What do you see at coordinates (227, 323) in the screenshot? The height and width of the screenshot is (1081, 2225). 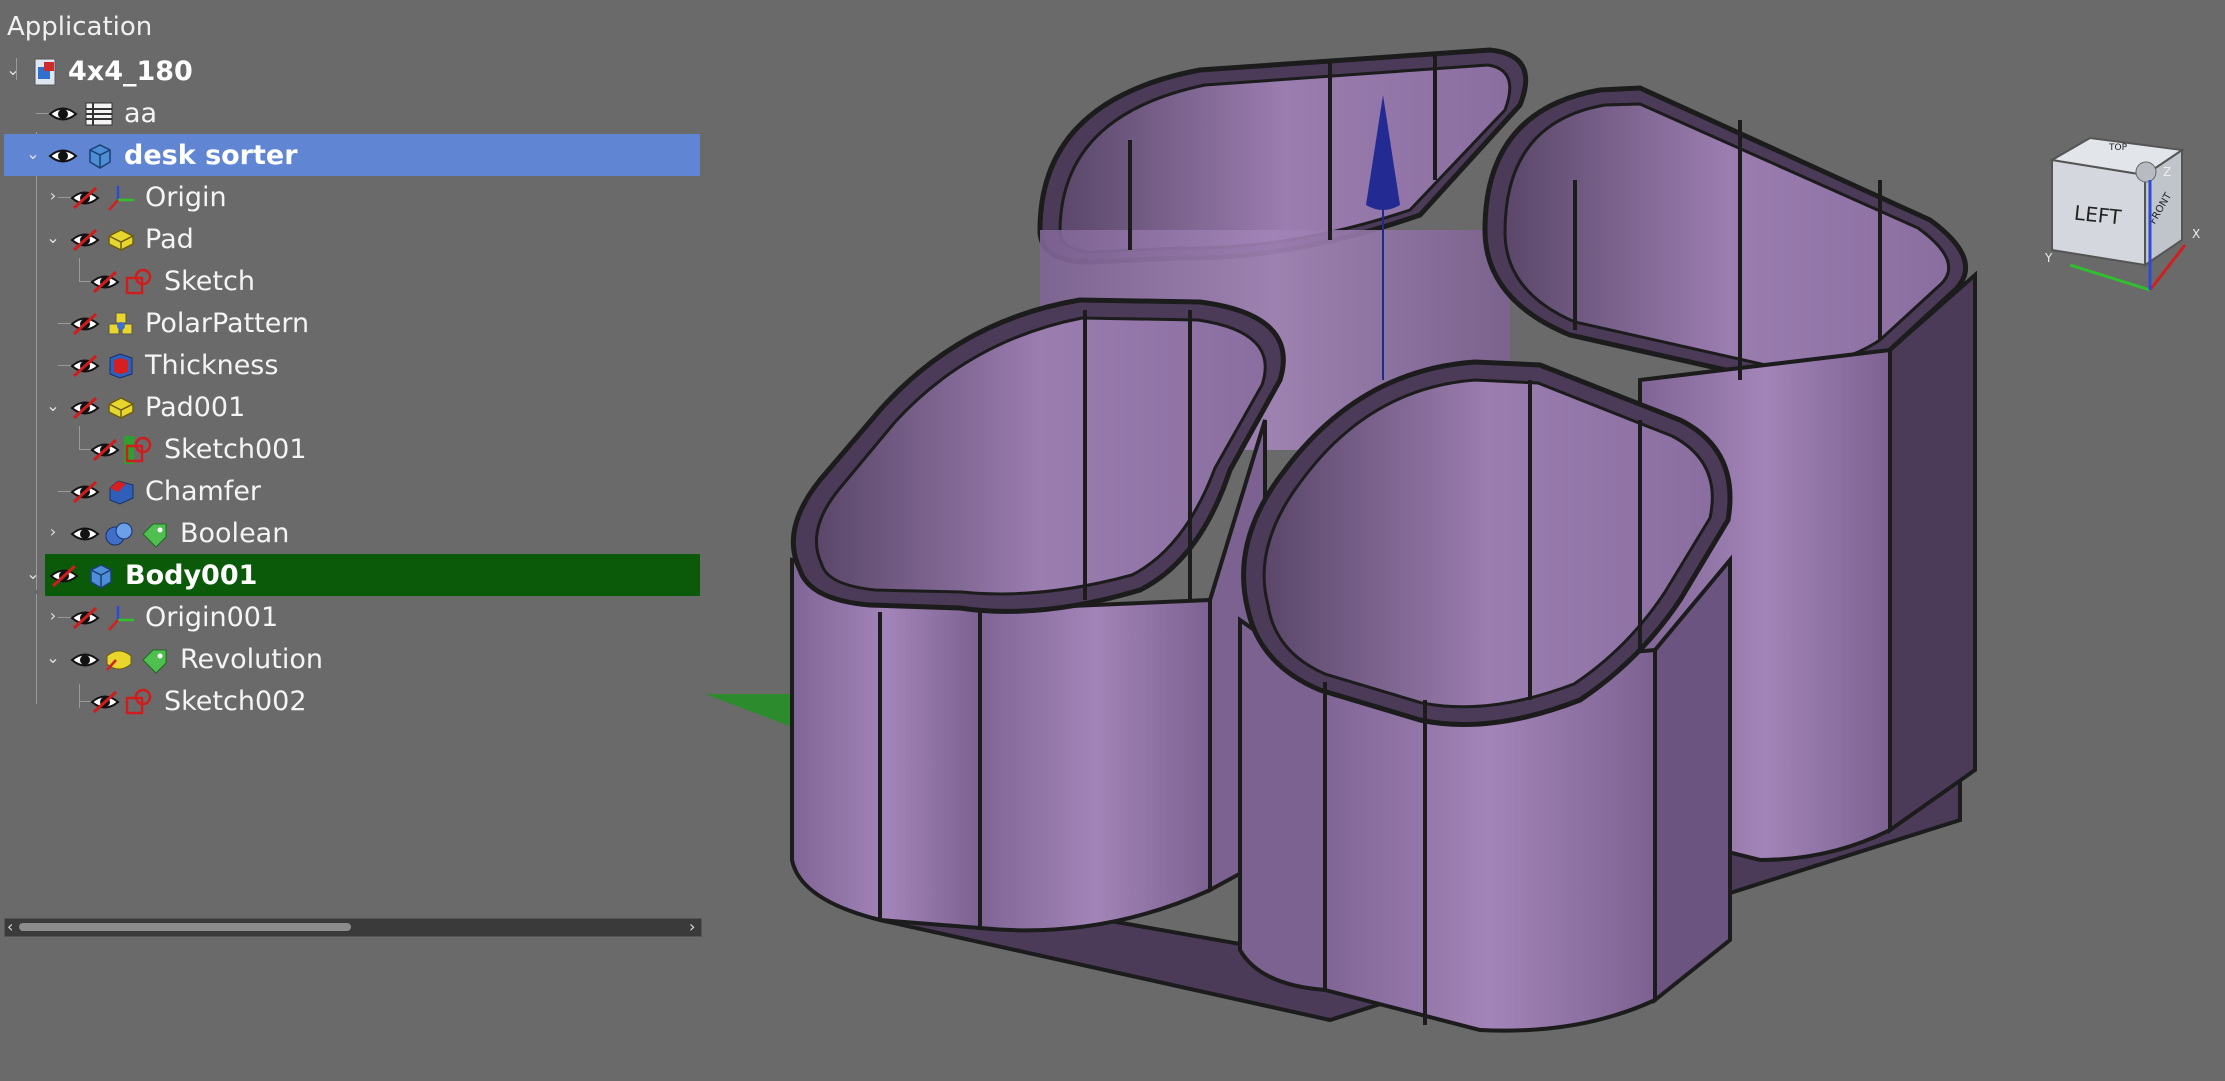 I see `tree-item-label: PolarPattern` at bounding box center [227, 323].